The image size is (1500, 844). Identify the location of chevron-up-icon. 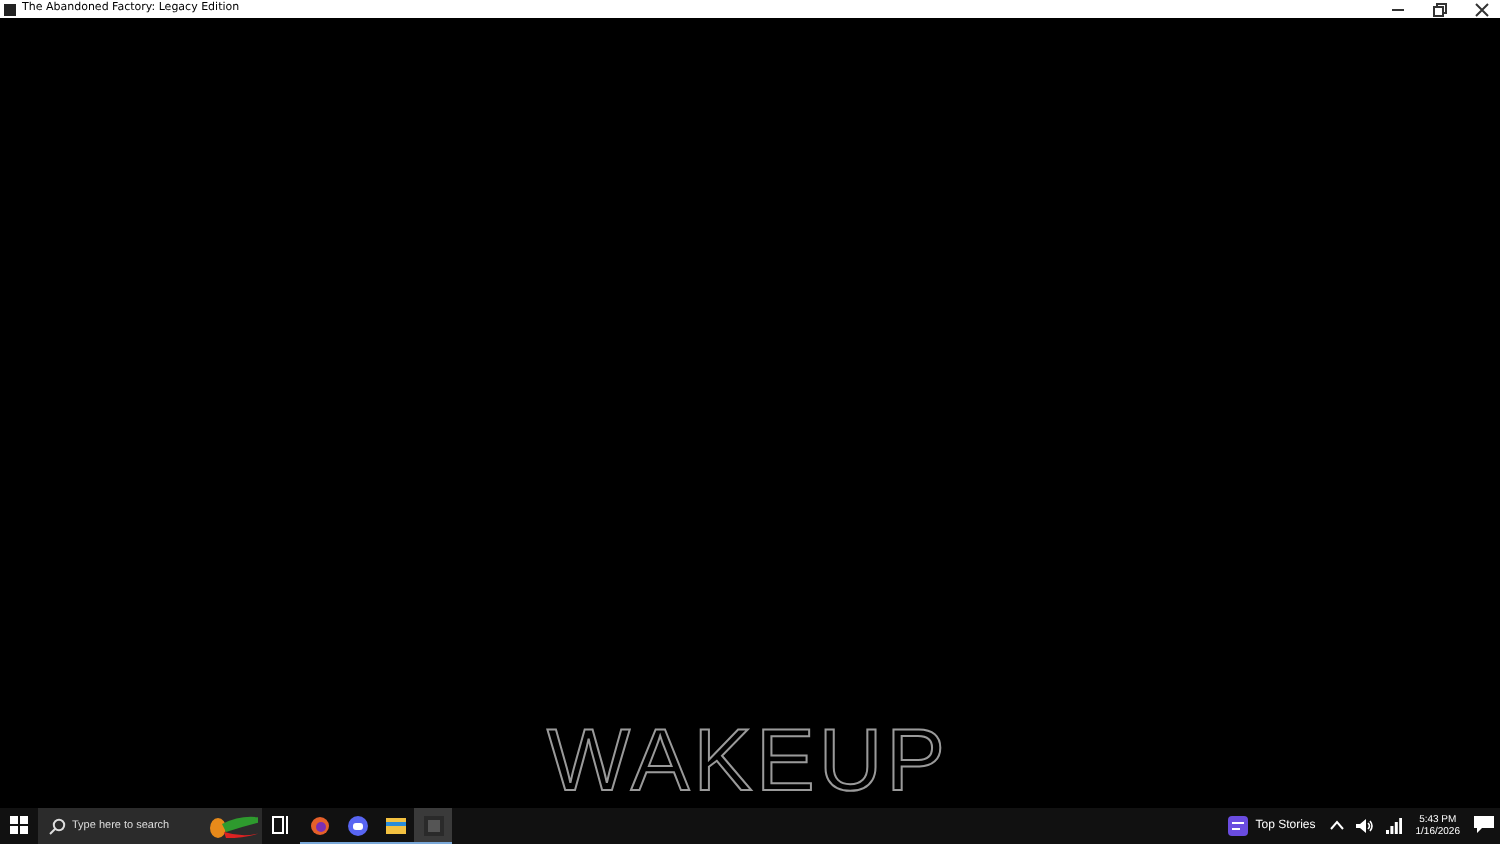
(1336, 825).